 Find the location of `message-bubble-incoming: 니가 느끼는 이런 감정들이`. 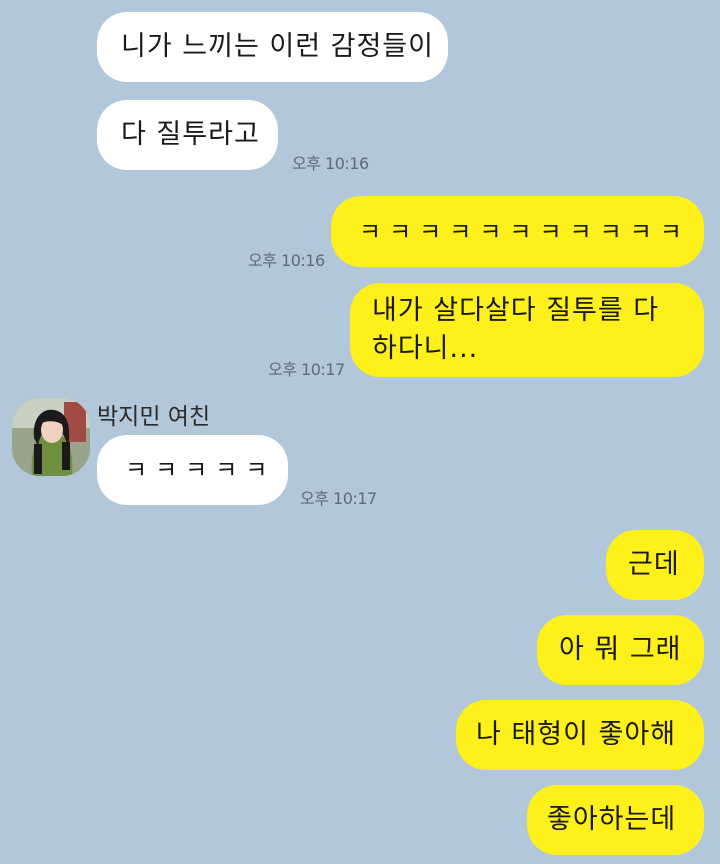

message-bubble-incoming: 니가 느끼는 이런 감정들이 is located at coordinates (272, 47).